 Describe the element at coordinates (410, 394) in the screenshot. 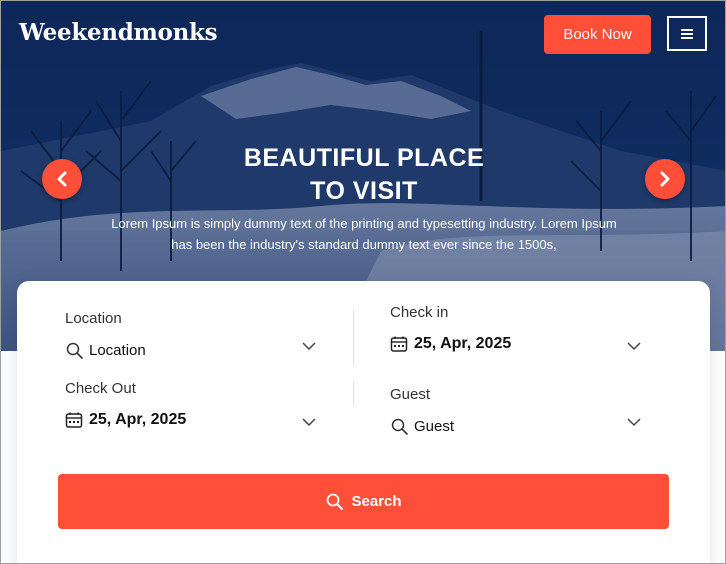

I see `guest-label: Guest` at that location.